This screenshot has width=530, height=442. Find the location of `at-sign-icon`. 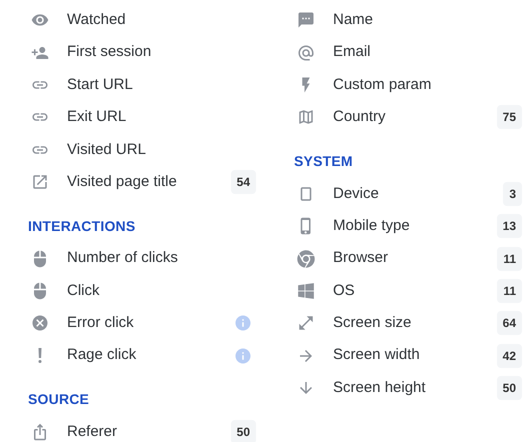

at-sign-icon is located at coordinates (306, 53).